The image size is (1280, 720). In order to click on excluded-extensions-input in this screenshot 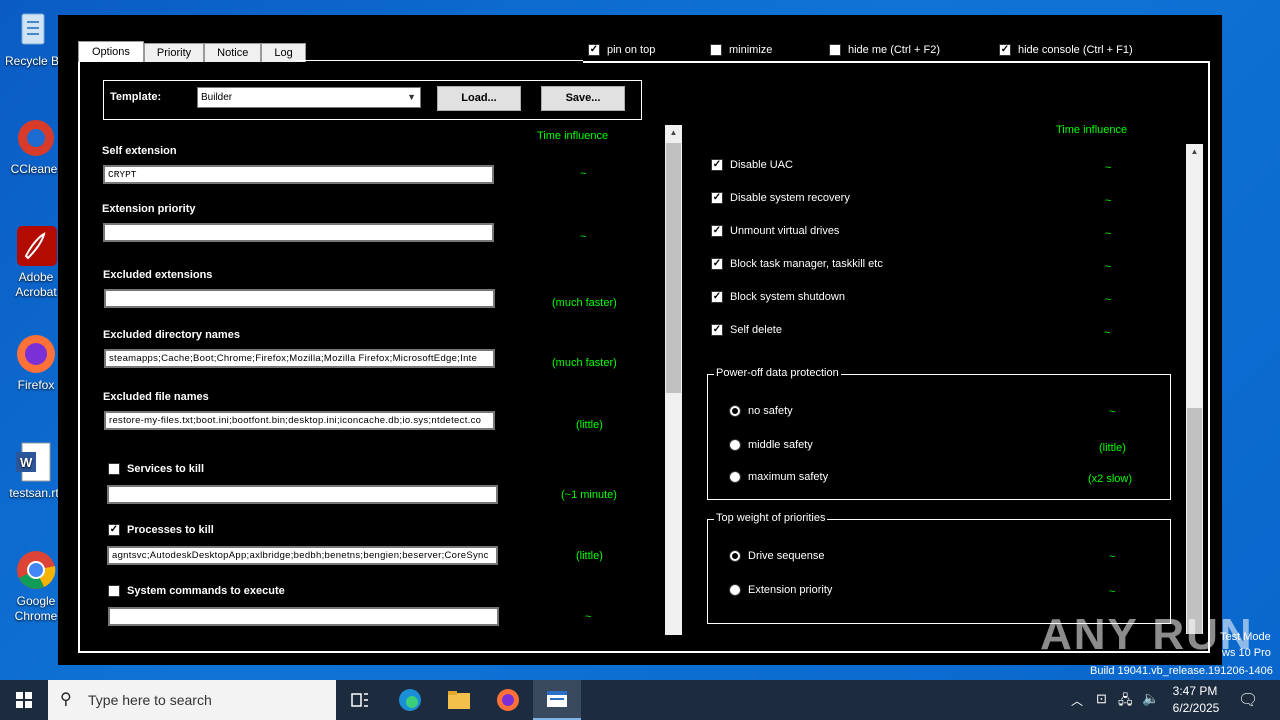, I will do `click(299, 298)`.